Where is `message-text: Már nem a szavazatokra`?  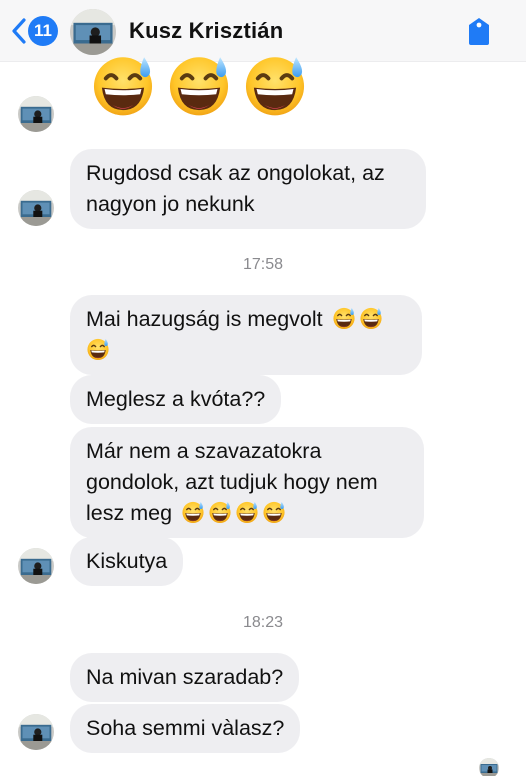
message-text: Már nem a szavazatokra is located at coordinates (204, 451).